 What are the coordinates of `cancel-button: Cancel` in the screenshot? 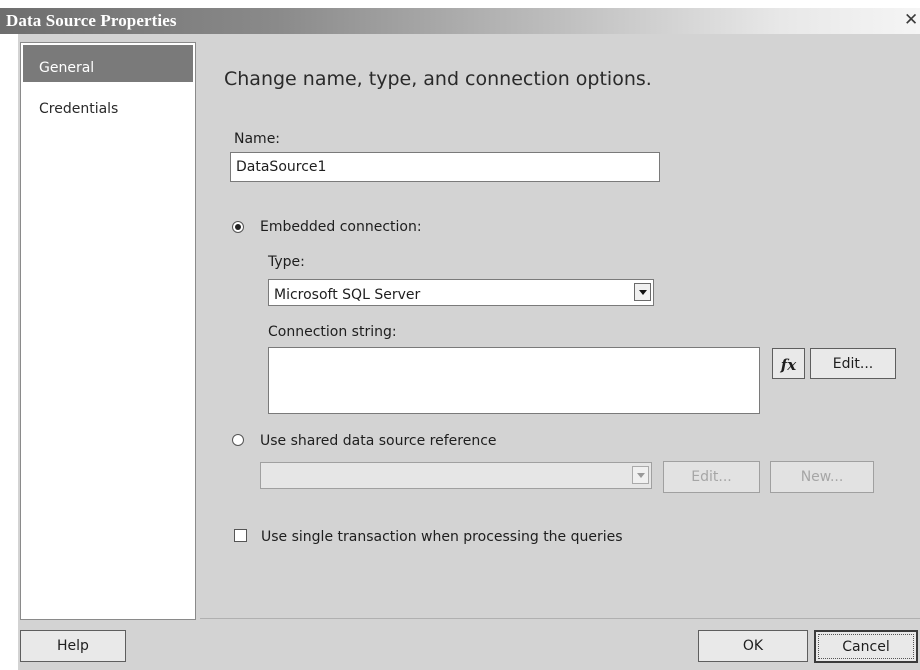 It's located at (866, 646).